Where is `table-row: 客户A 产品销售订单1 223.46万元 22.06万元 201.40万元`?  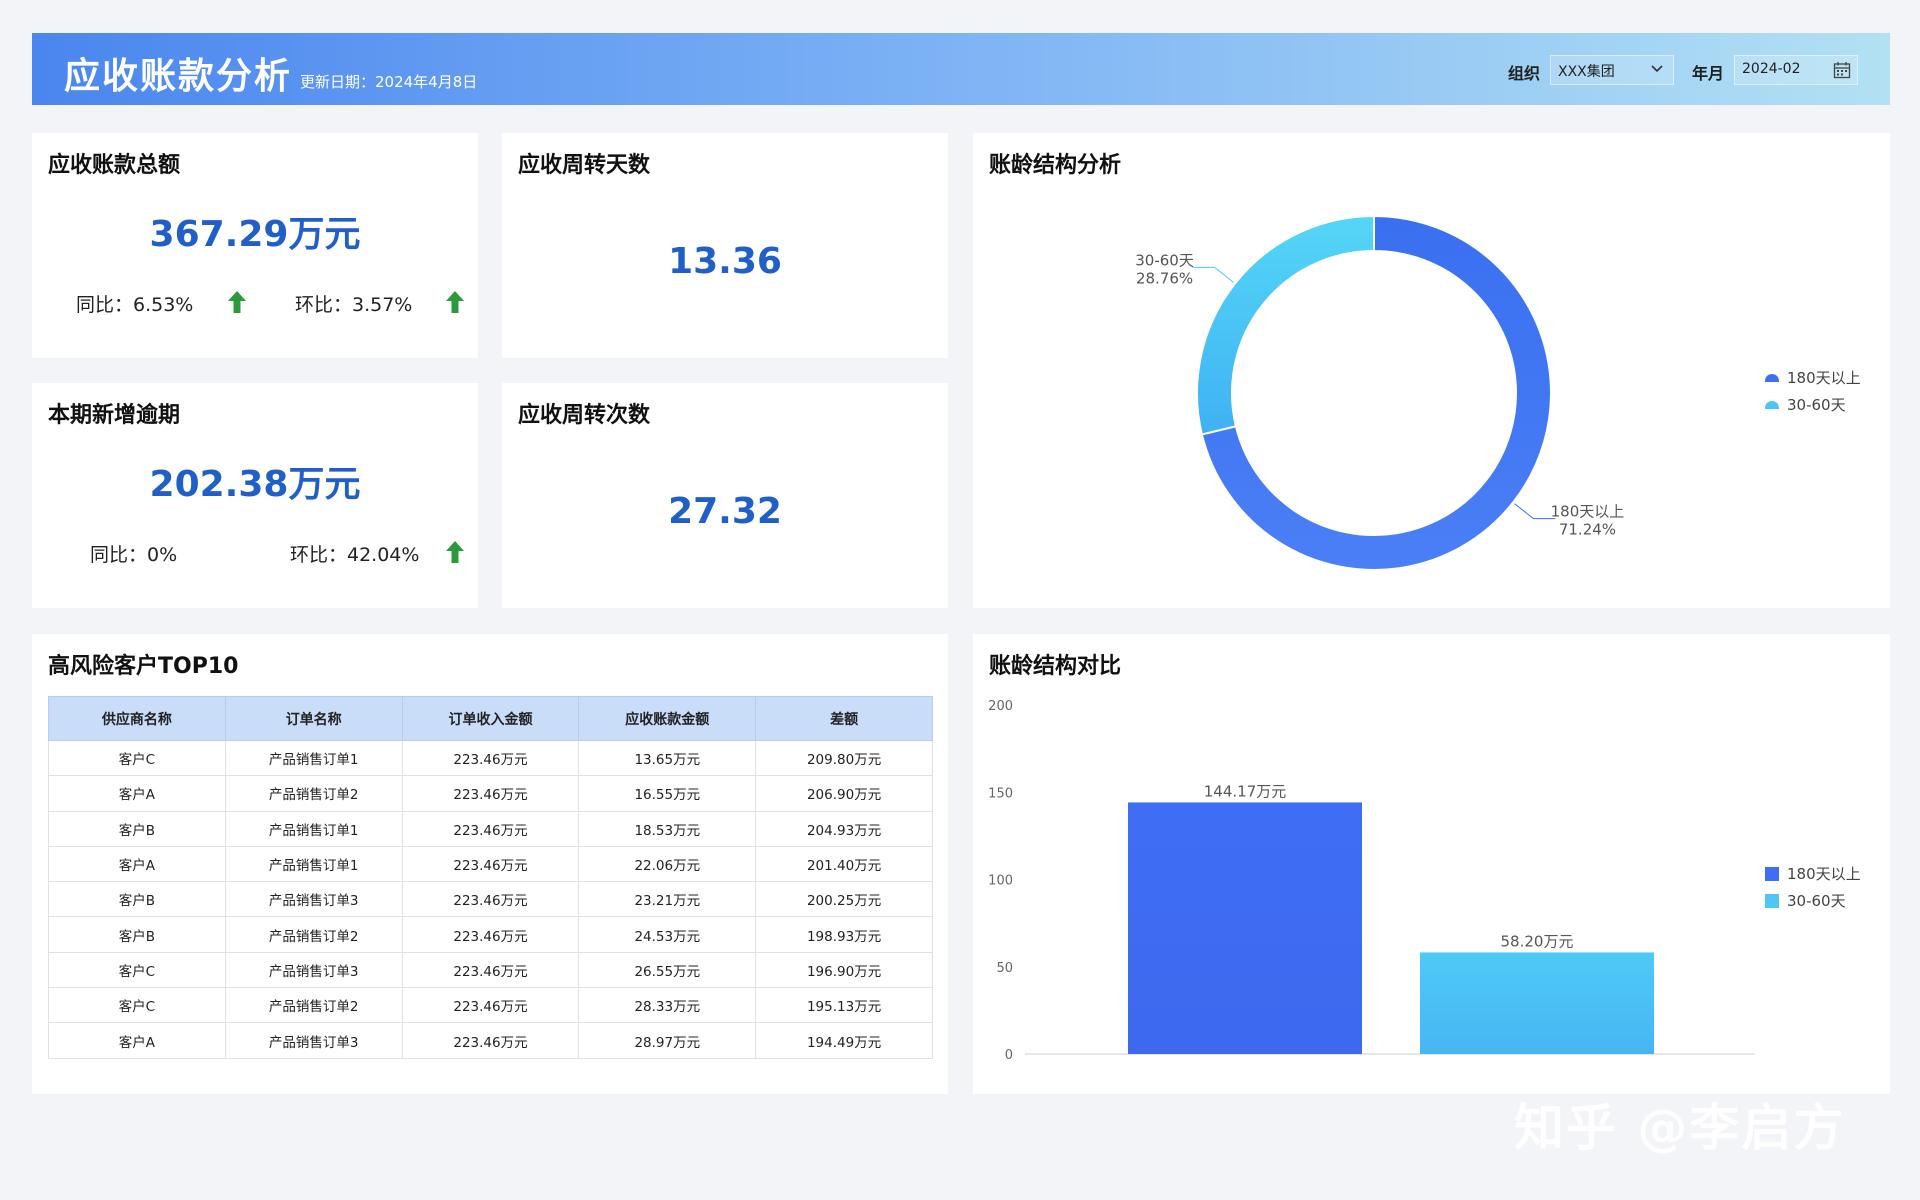 table-row: 客户A 产品销售订单1 223.46万元 22.06万元 201.40万元 is located at coordinates (490, 864).